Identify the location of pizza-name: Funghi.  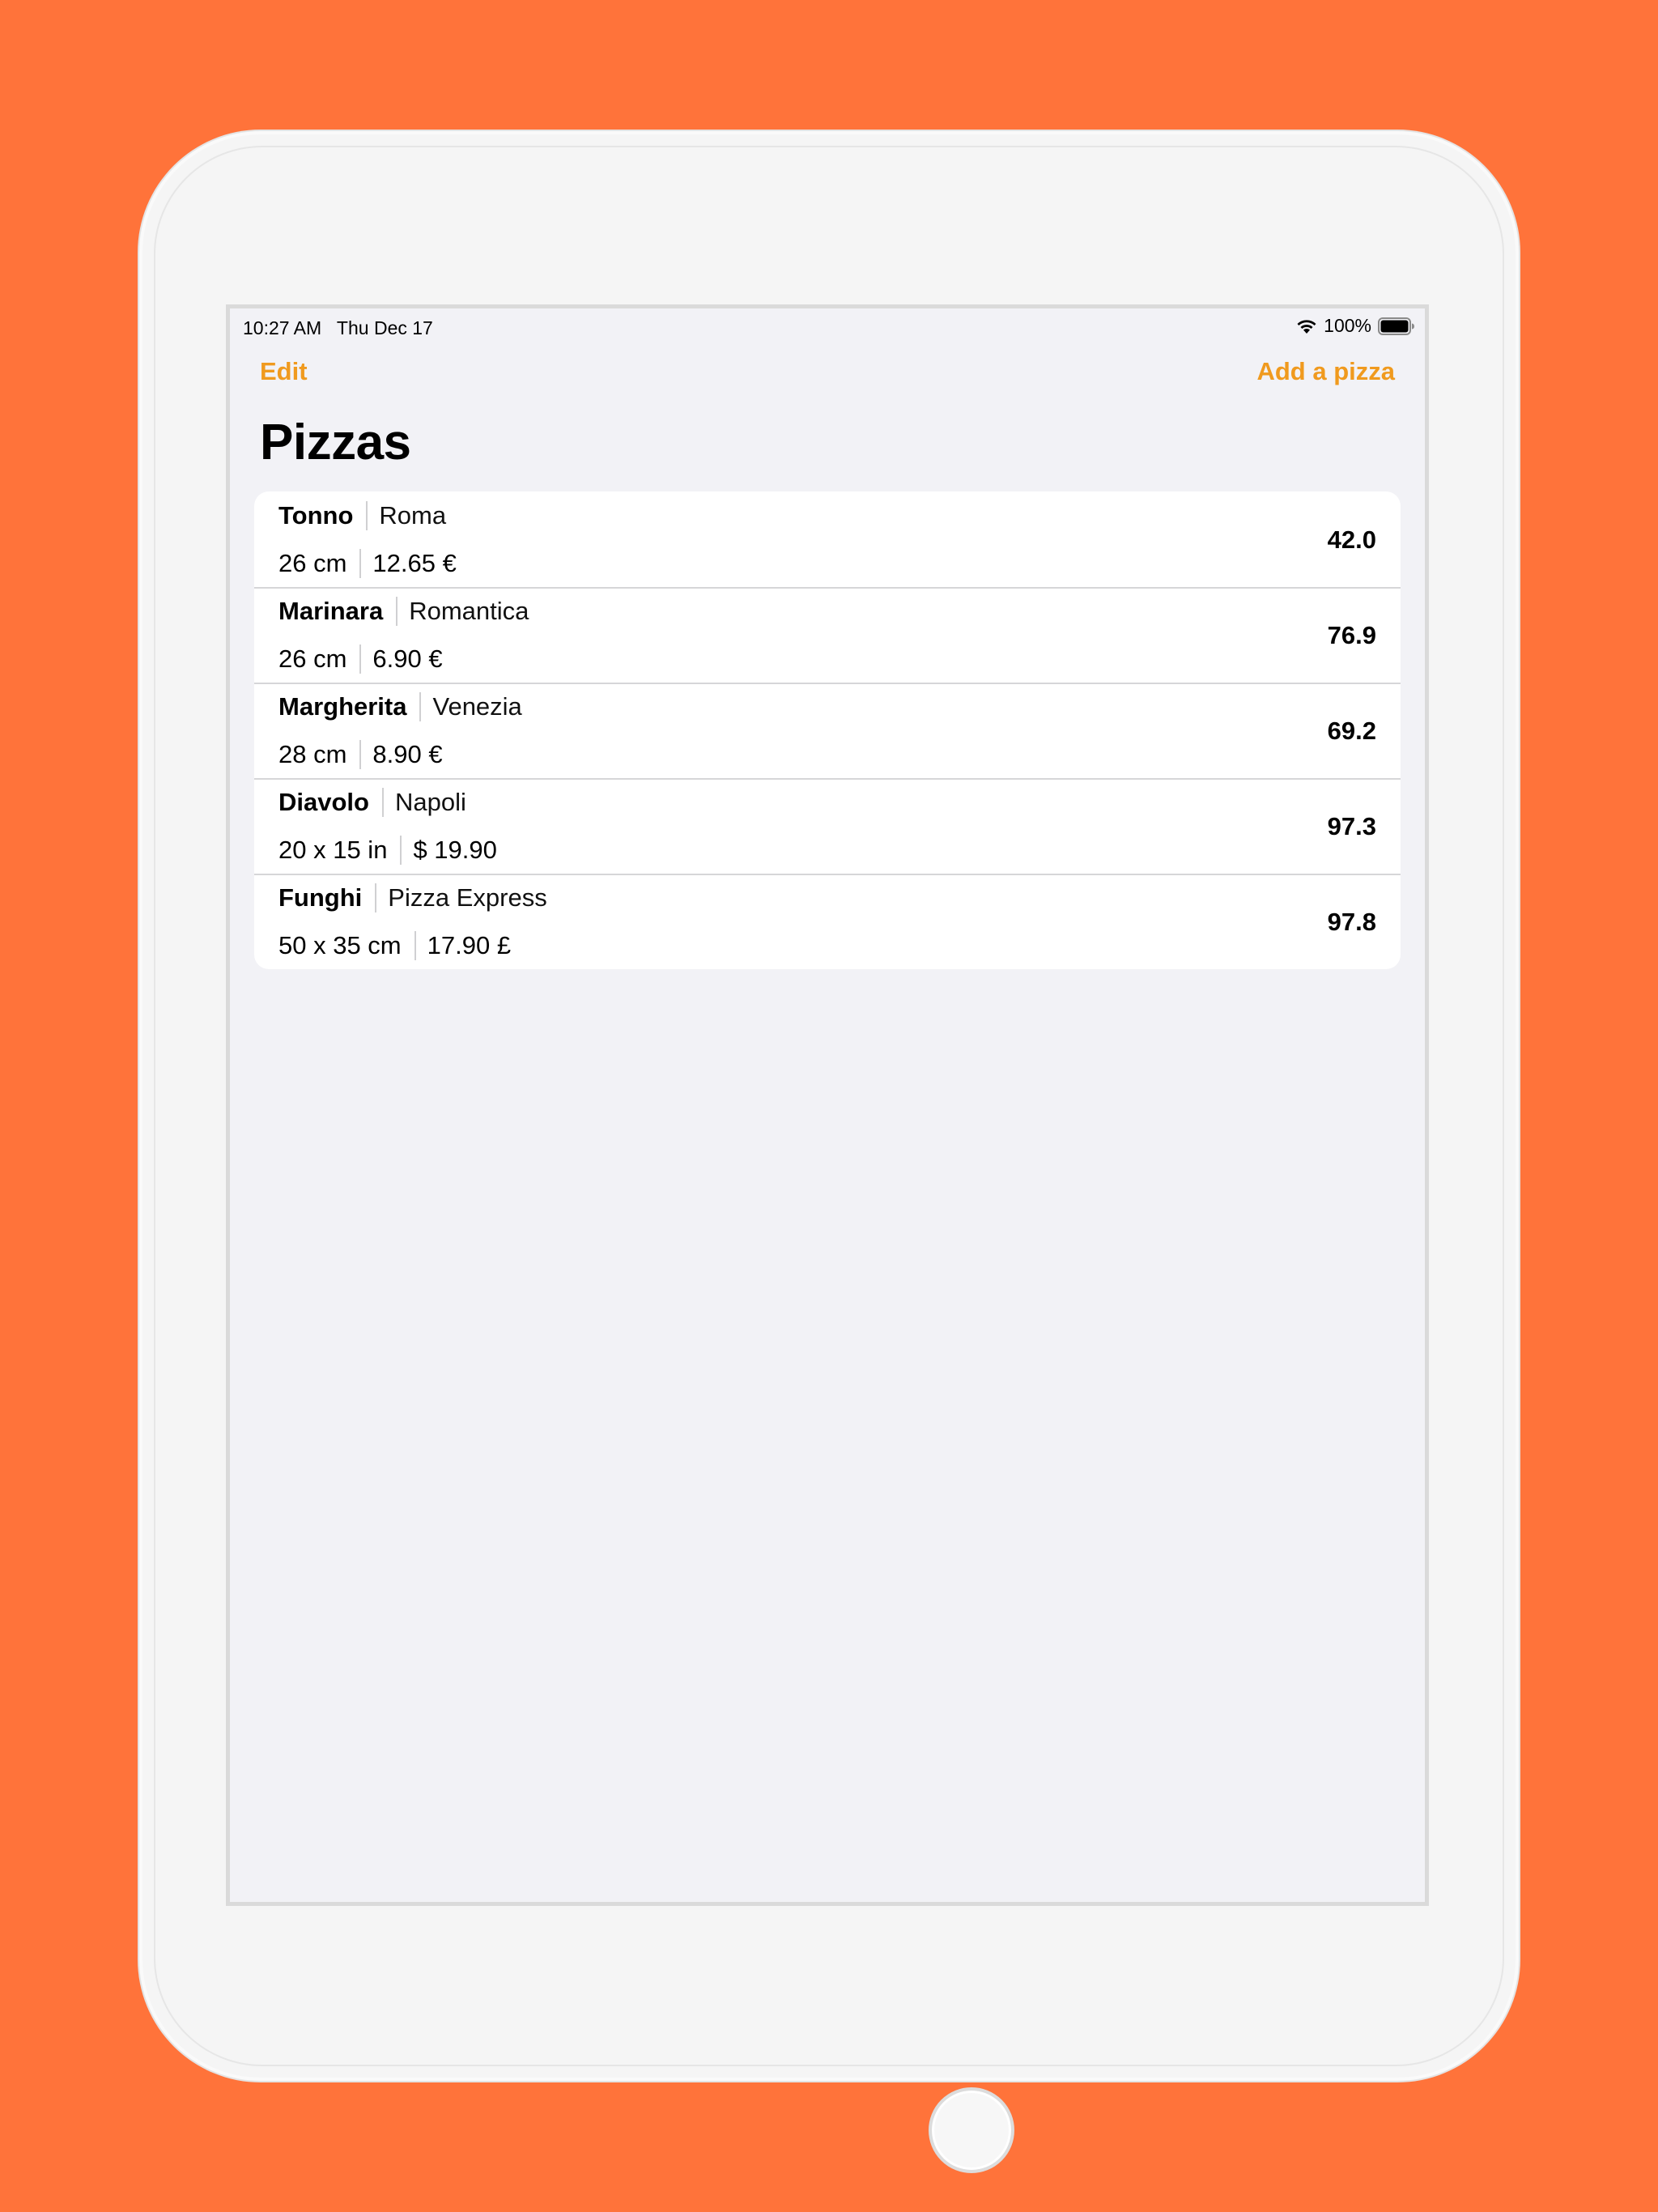
(320, 898).